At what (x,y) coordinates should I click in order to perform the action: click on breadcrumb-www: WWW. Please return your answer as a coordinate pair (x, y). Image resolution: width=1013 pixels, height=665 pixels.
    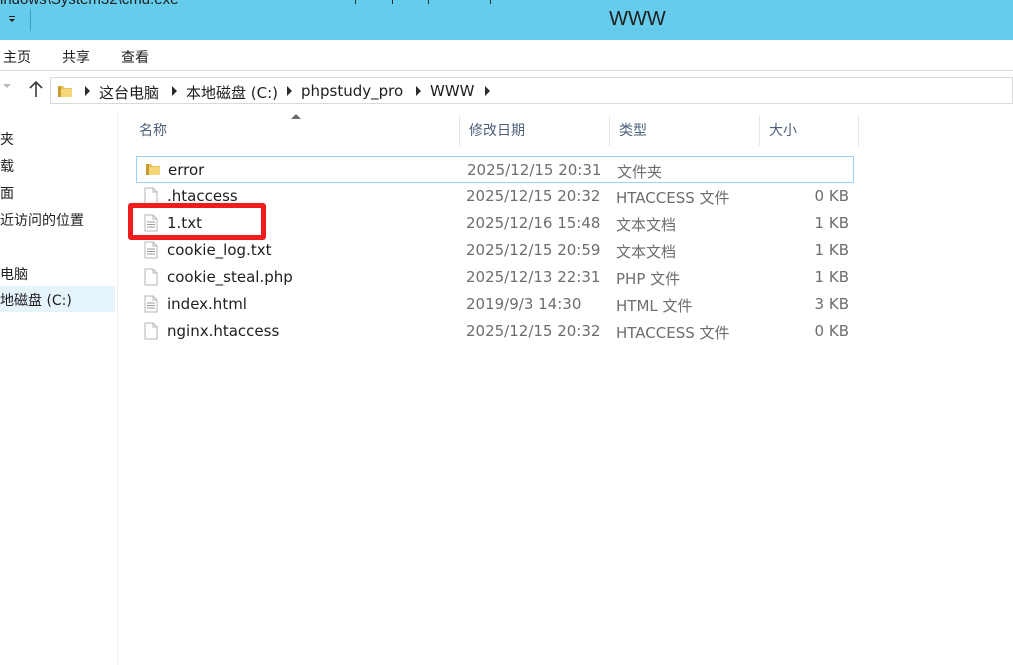
    Looking at the image, I should click on (452, 91).